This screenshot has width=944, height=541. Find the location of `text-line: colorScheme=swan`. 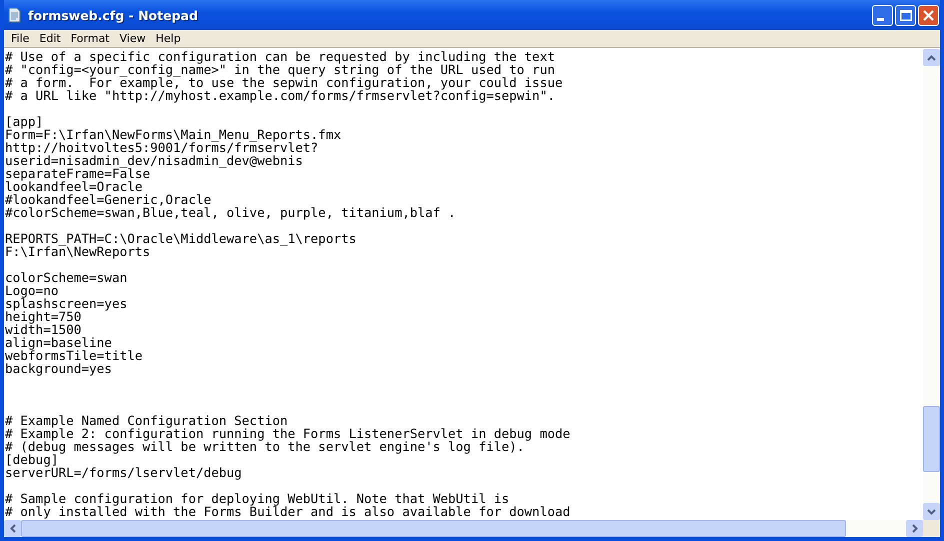

text-line: colorScheme=swan is located at coordinates (66, 277).